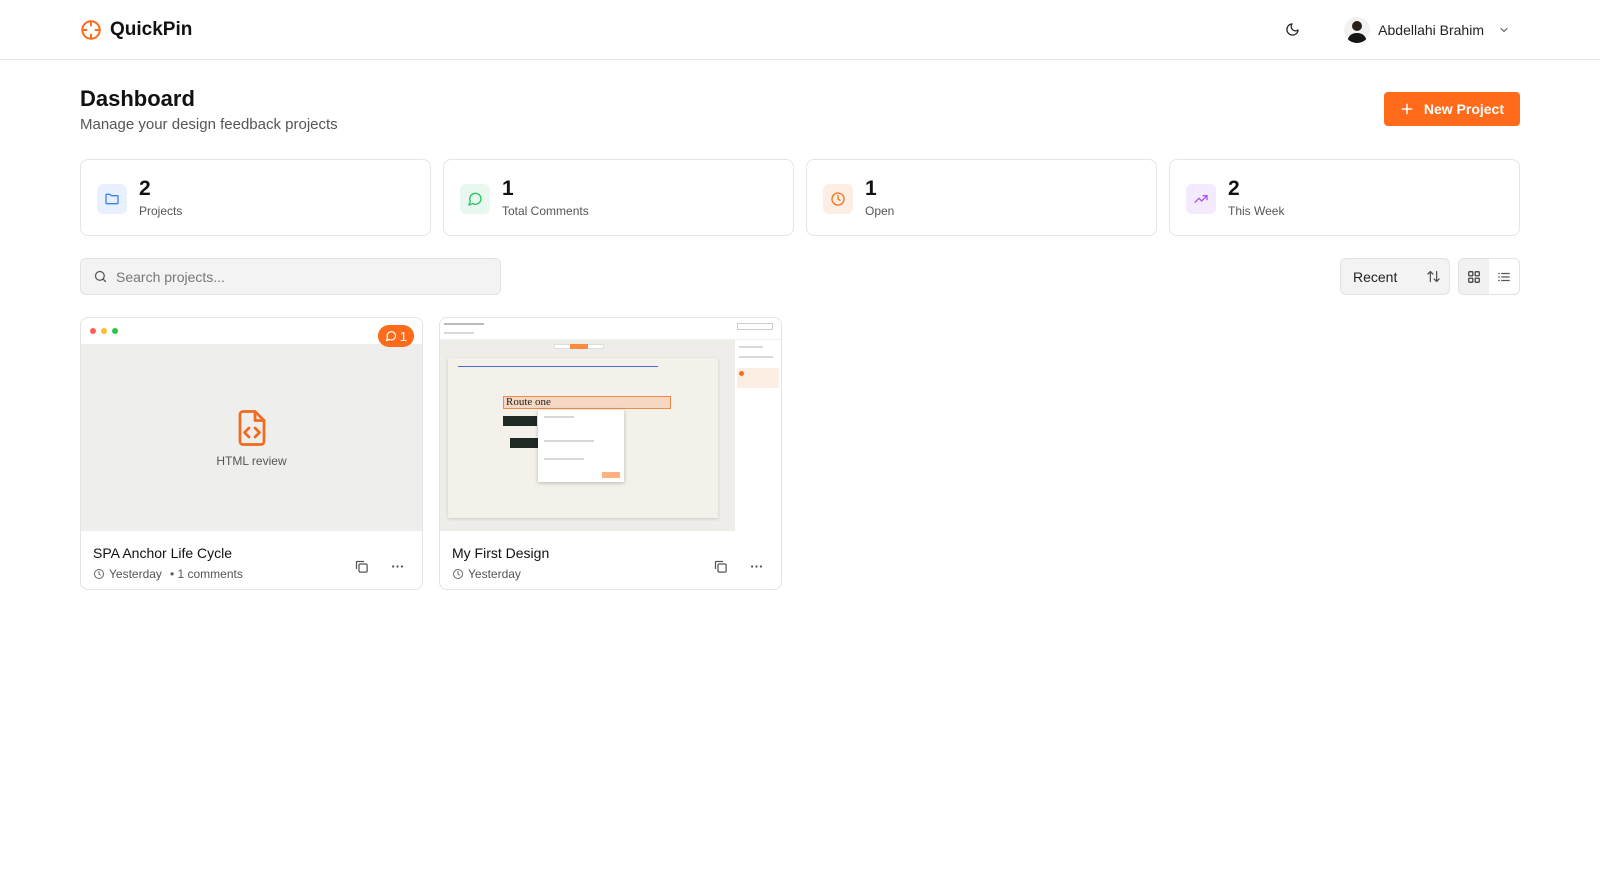 This screenshot has height=880, width=1600. Describe the element at coordinates (758, 435) in the screenshot. I see `screenshot-sidebar` at that location.